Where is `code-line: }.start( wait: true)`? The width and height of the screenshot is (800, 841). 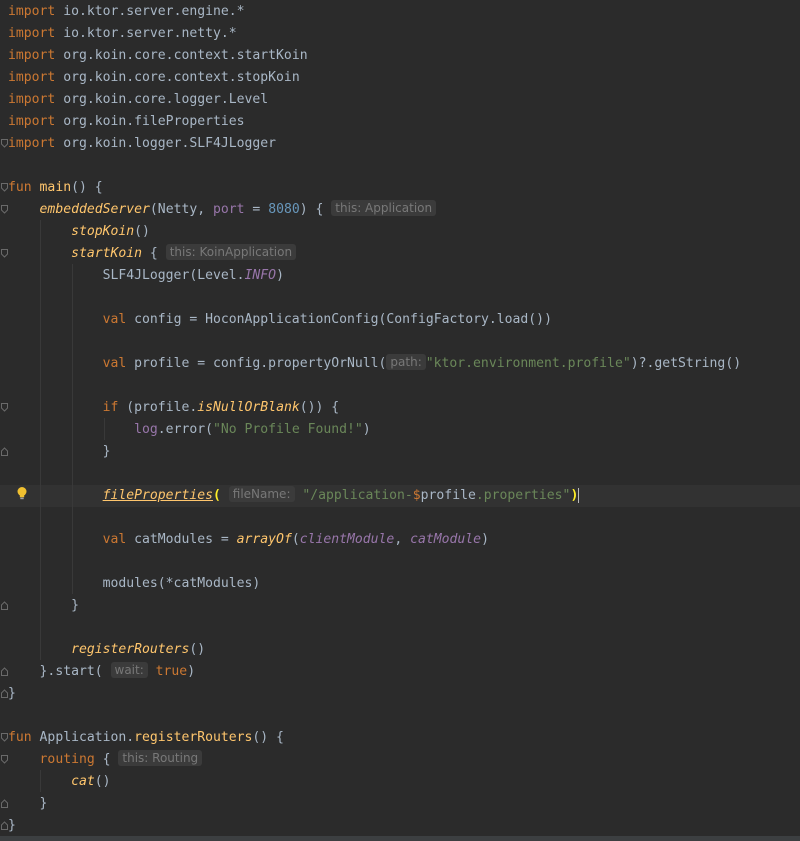 code-line: }.start( wait: true) is located at coordinates (101, 672).